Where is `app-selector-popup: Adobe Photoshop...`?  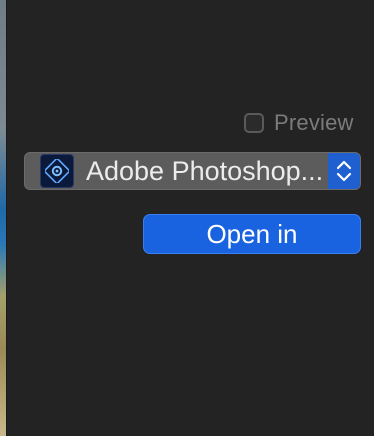 app-selector-popup: Adobe Photoshop... is located at coordinates (192, 171).